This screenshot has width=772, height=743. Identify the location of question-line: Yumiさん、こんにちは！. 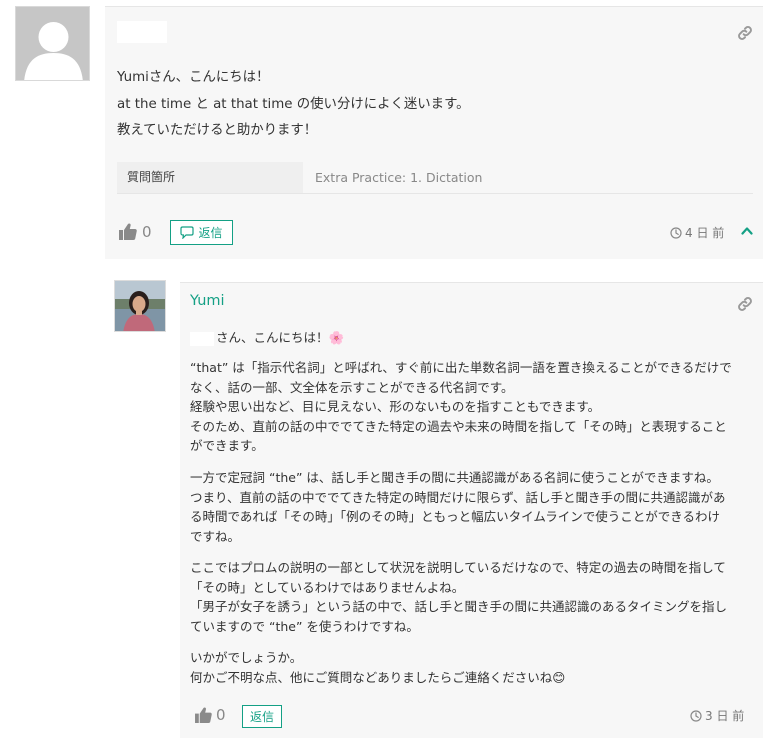
(193, 77).